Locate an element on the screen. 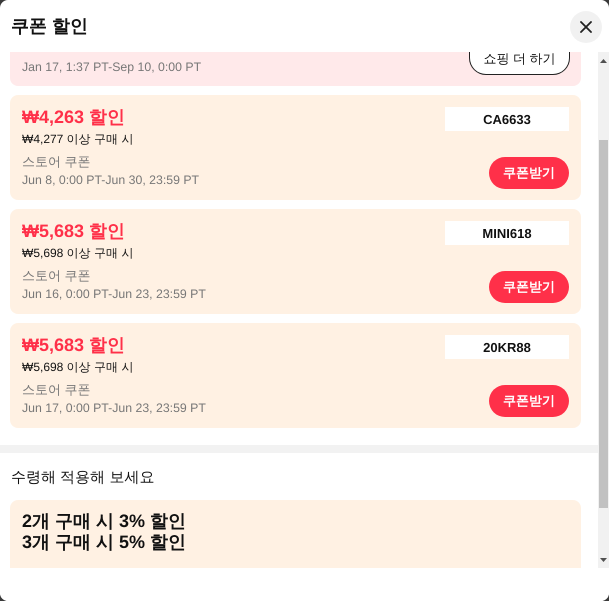  dialog-title: 쿠폰 할인 is located at coordinates (49, 26).